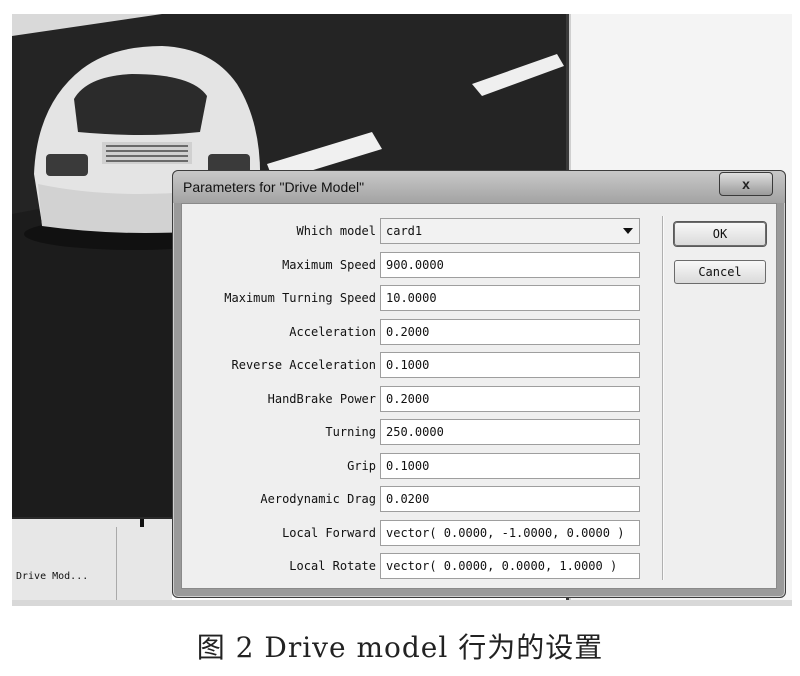 This screenshot has width=800, height=676. What do you see at coordinates (300, 298) in the screenshot?
I see `field-label: Maximum Turning Speed` at bounding box center [300, 298].